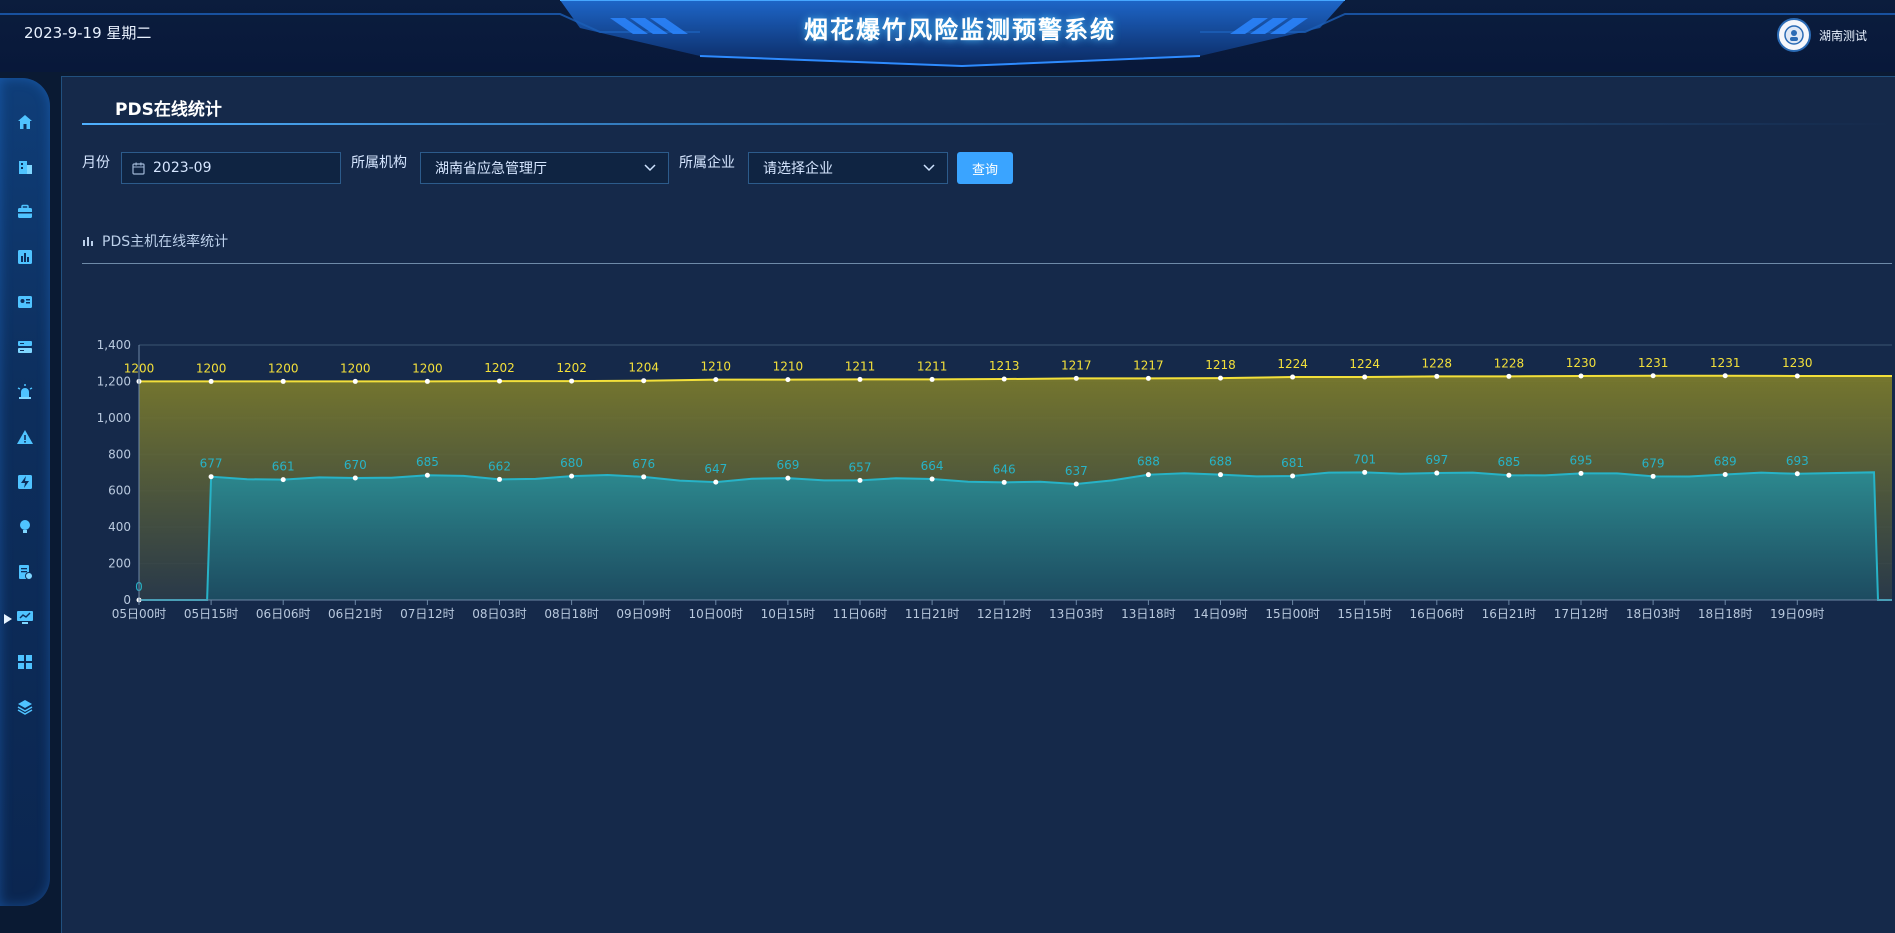  Describe the element at coordinates (25, 167) in the screenshot. I see `building-icon` at that location.